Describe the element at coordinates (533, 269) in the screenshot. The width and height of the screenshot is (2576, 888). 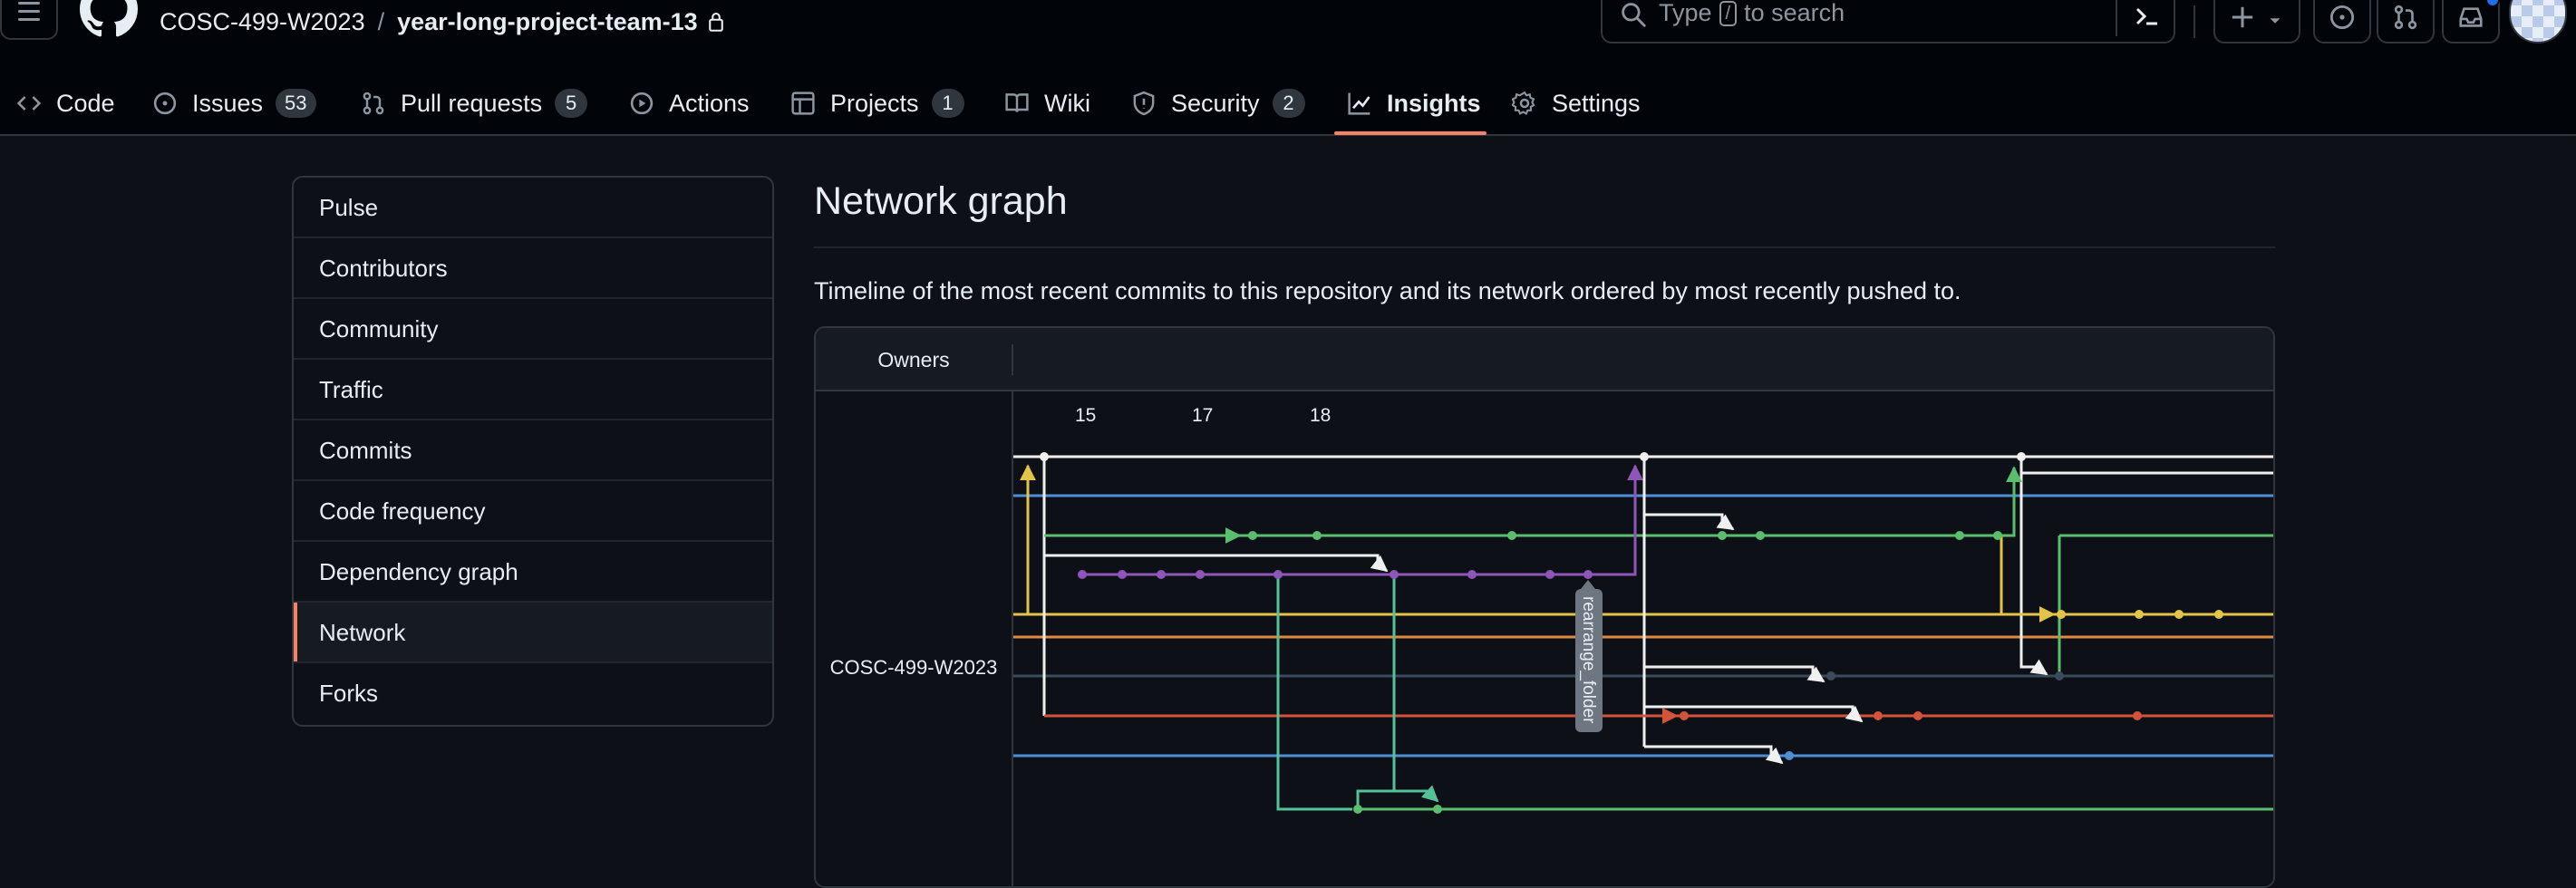
I see `sidebar-item-contributors: Contributors` at that location.